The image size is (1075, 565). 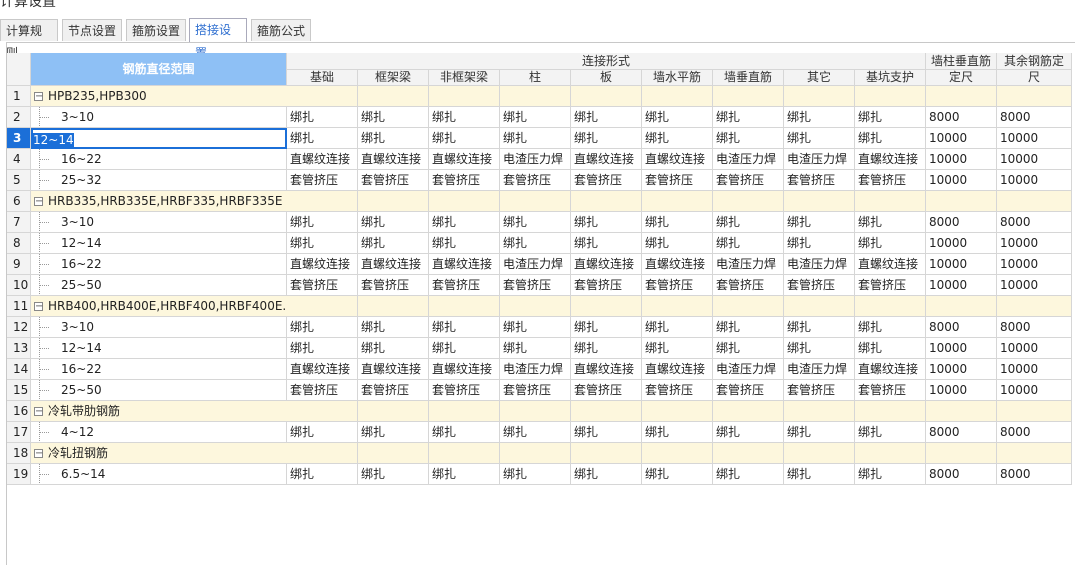 I want to click on tab-calc-rules: 计算规则, so click(x=29, y=39).